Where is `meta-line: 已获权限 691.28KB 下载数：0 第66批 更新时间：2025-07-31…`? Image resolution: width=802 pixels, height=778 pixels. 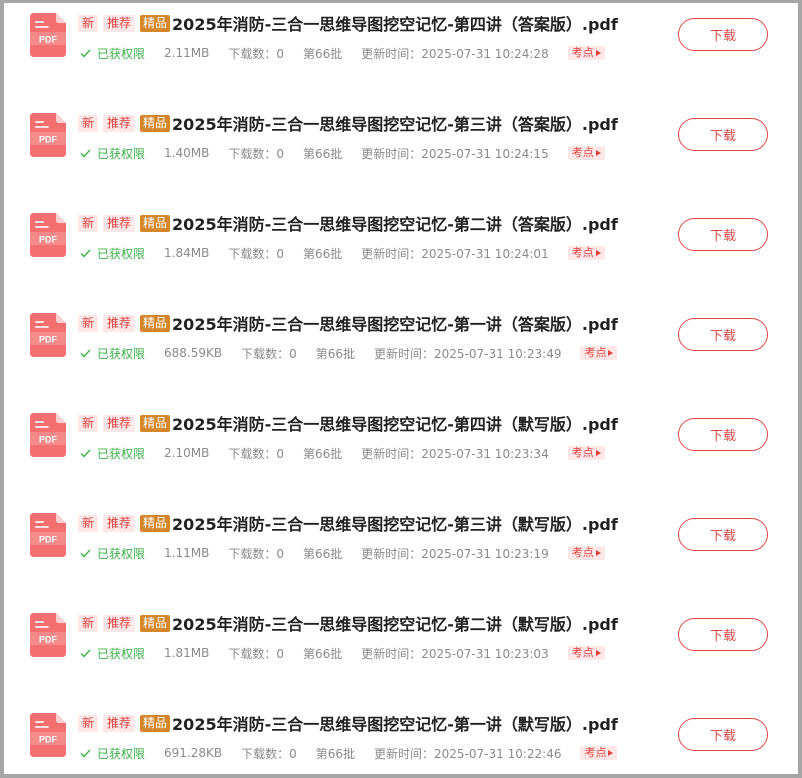
meta-line: 已获权限 691.28KB 下载数：0 第66批 更新时间：2025-07-31… is located at coordinates (349, 753).